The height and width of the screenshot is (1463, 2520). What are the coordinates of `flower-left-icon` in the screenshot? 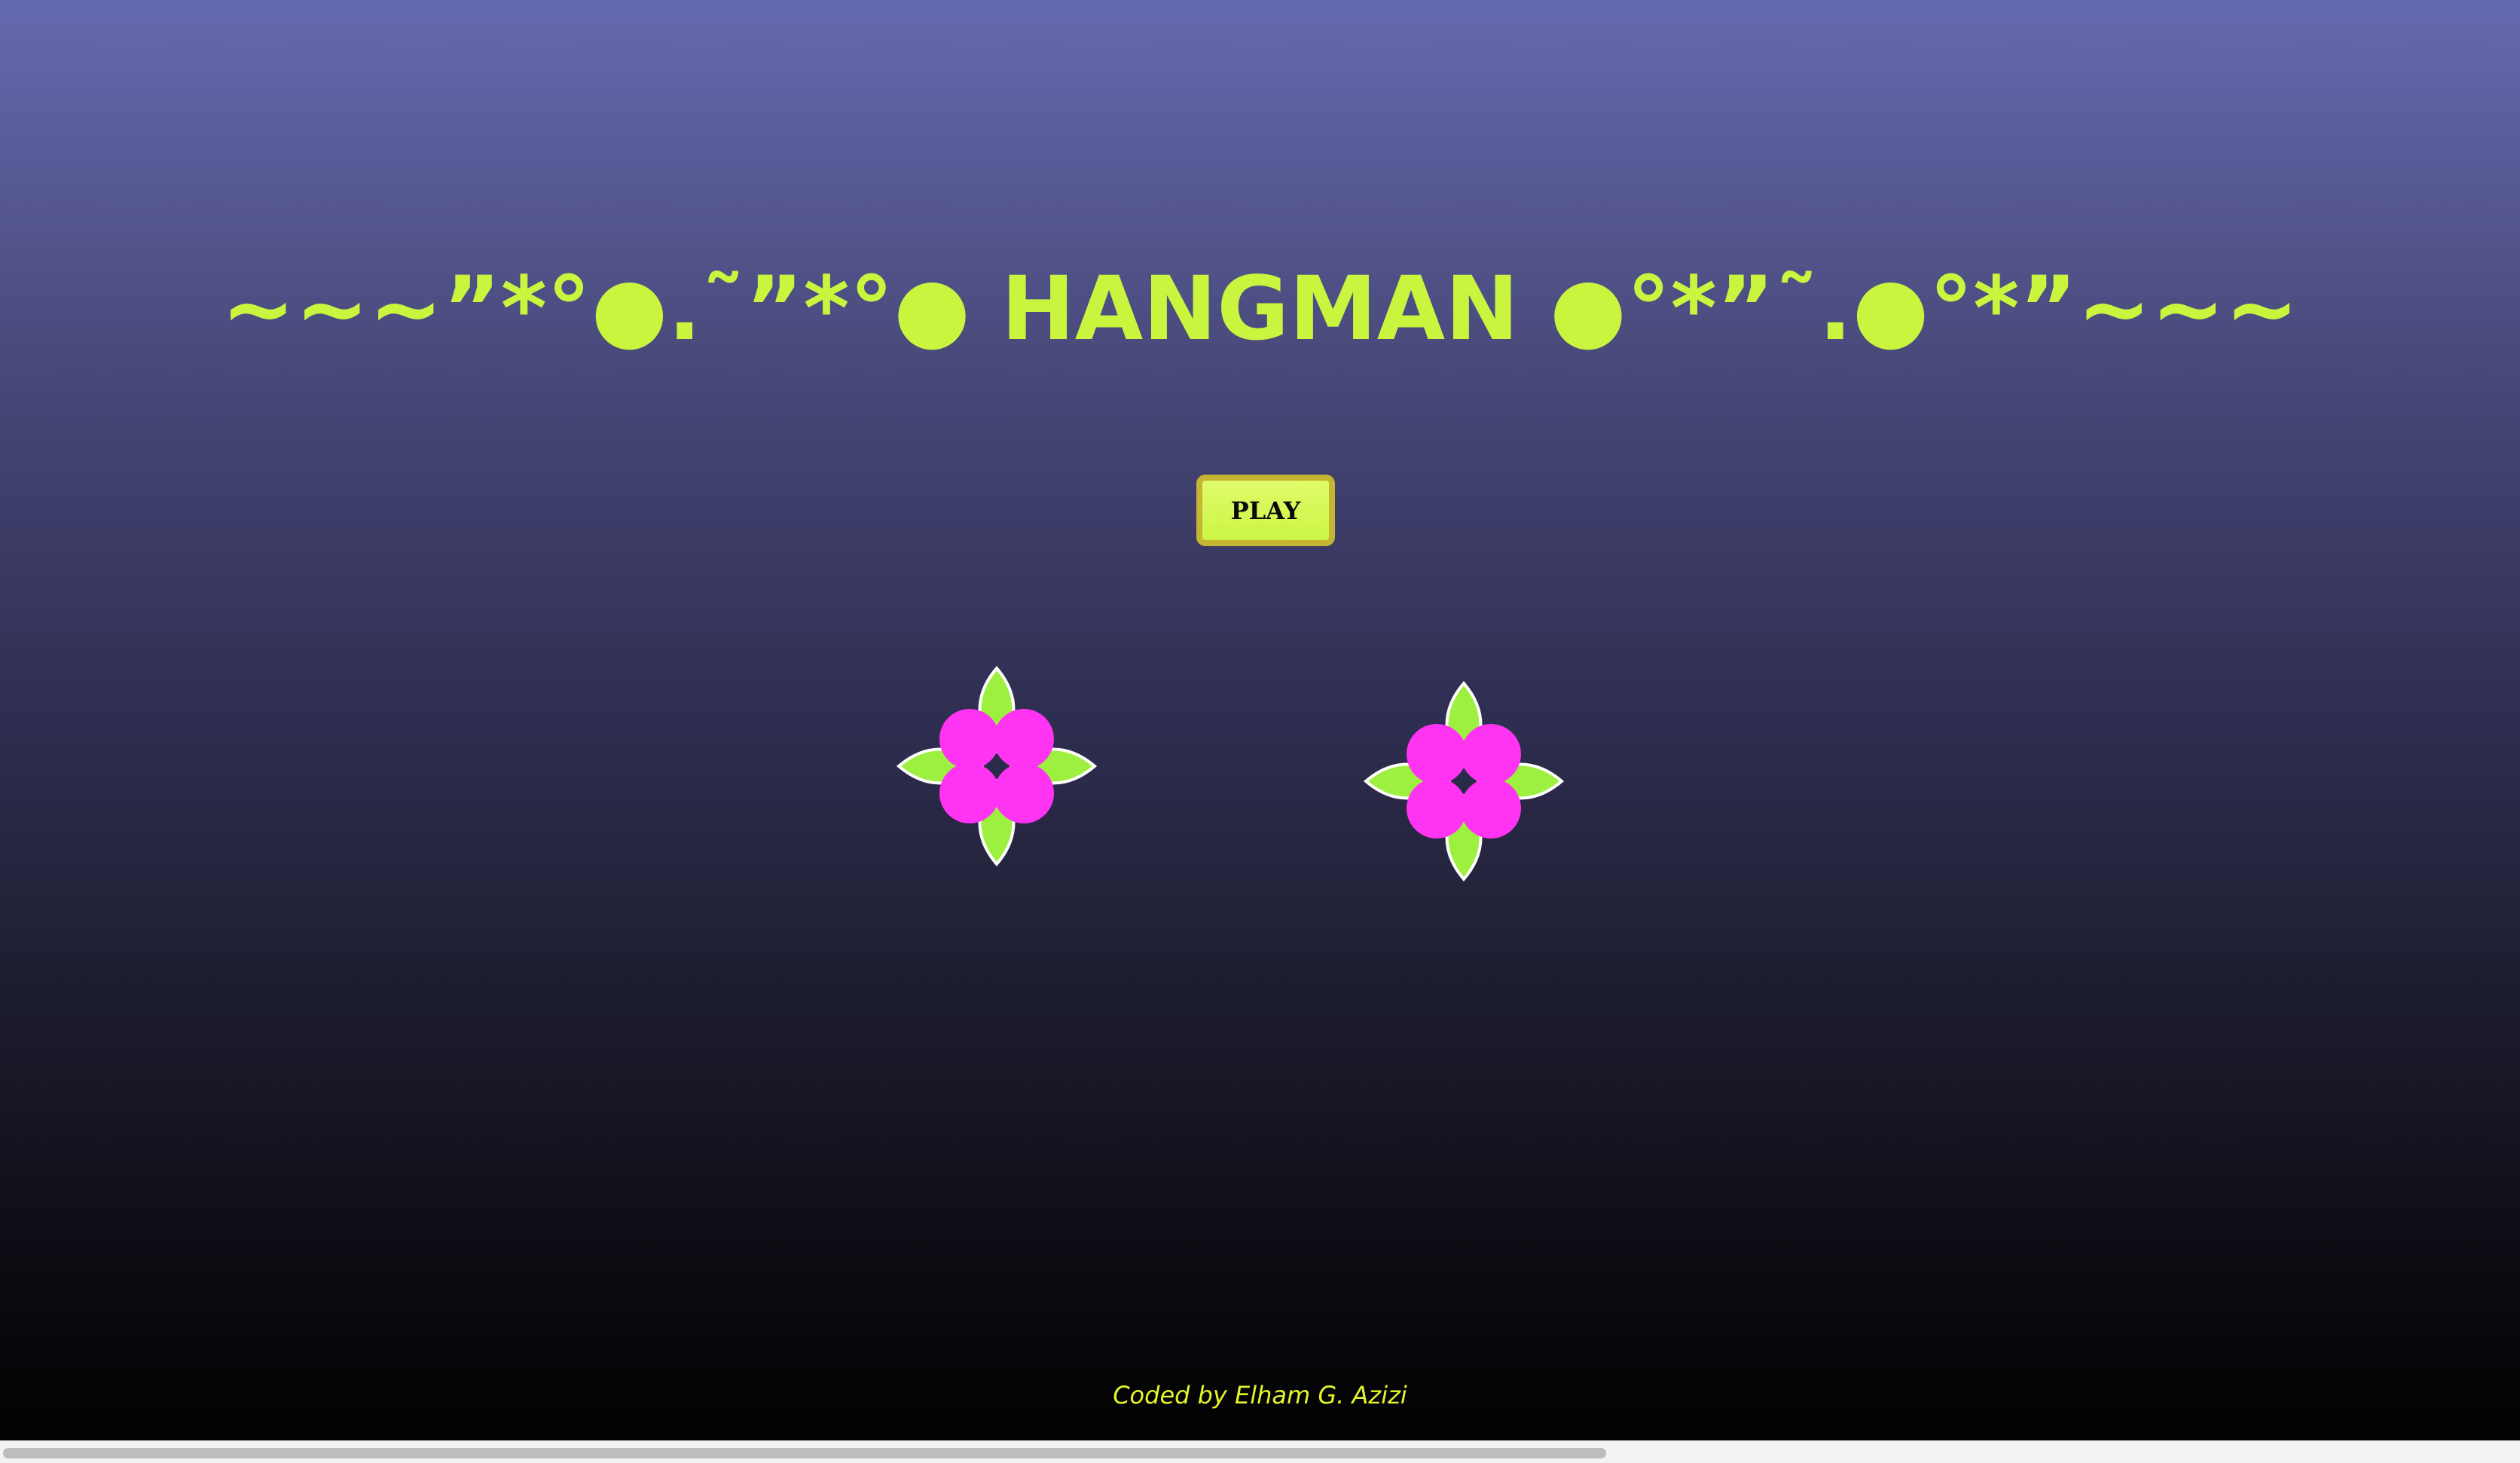 It's located at (996, 766).